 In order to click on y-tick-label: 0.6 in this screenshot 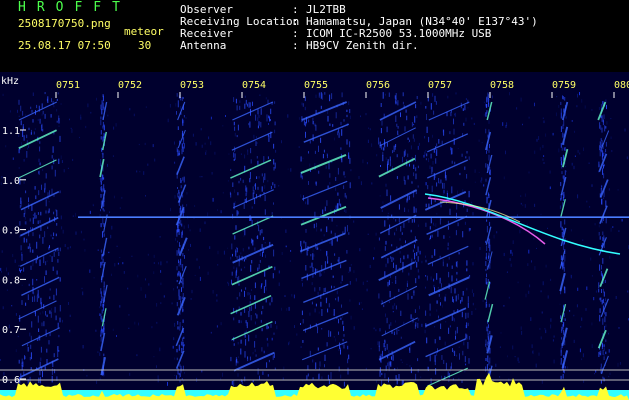, I will do `click(11, 380)`.